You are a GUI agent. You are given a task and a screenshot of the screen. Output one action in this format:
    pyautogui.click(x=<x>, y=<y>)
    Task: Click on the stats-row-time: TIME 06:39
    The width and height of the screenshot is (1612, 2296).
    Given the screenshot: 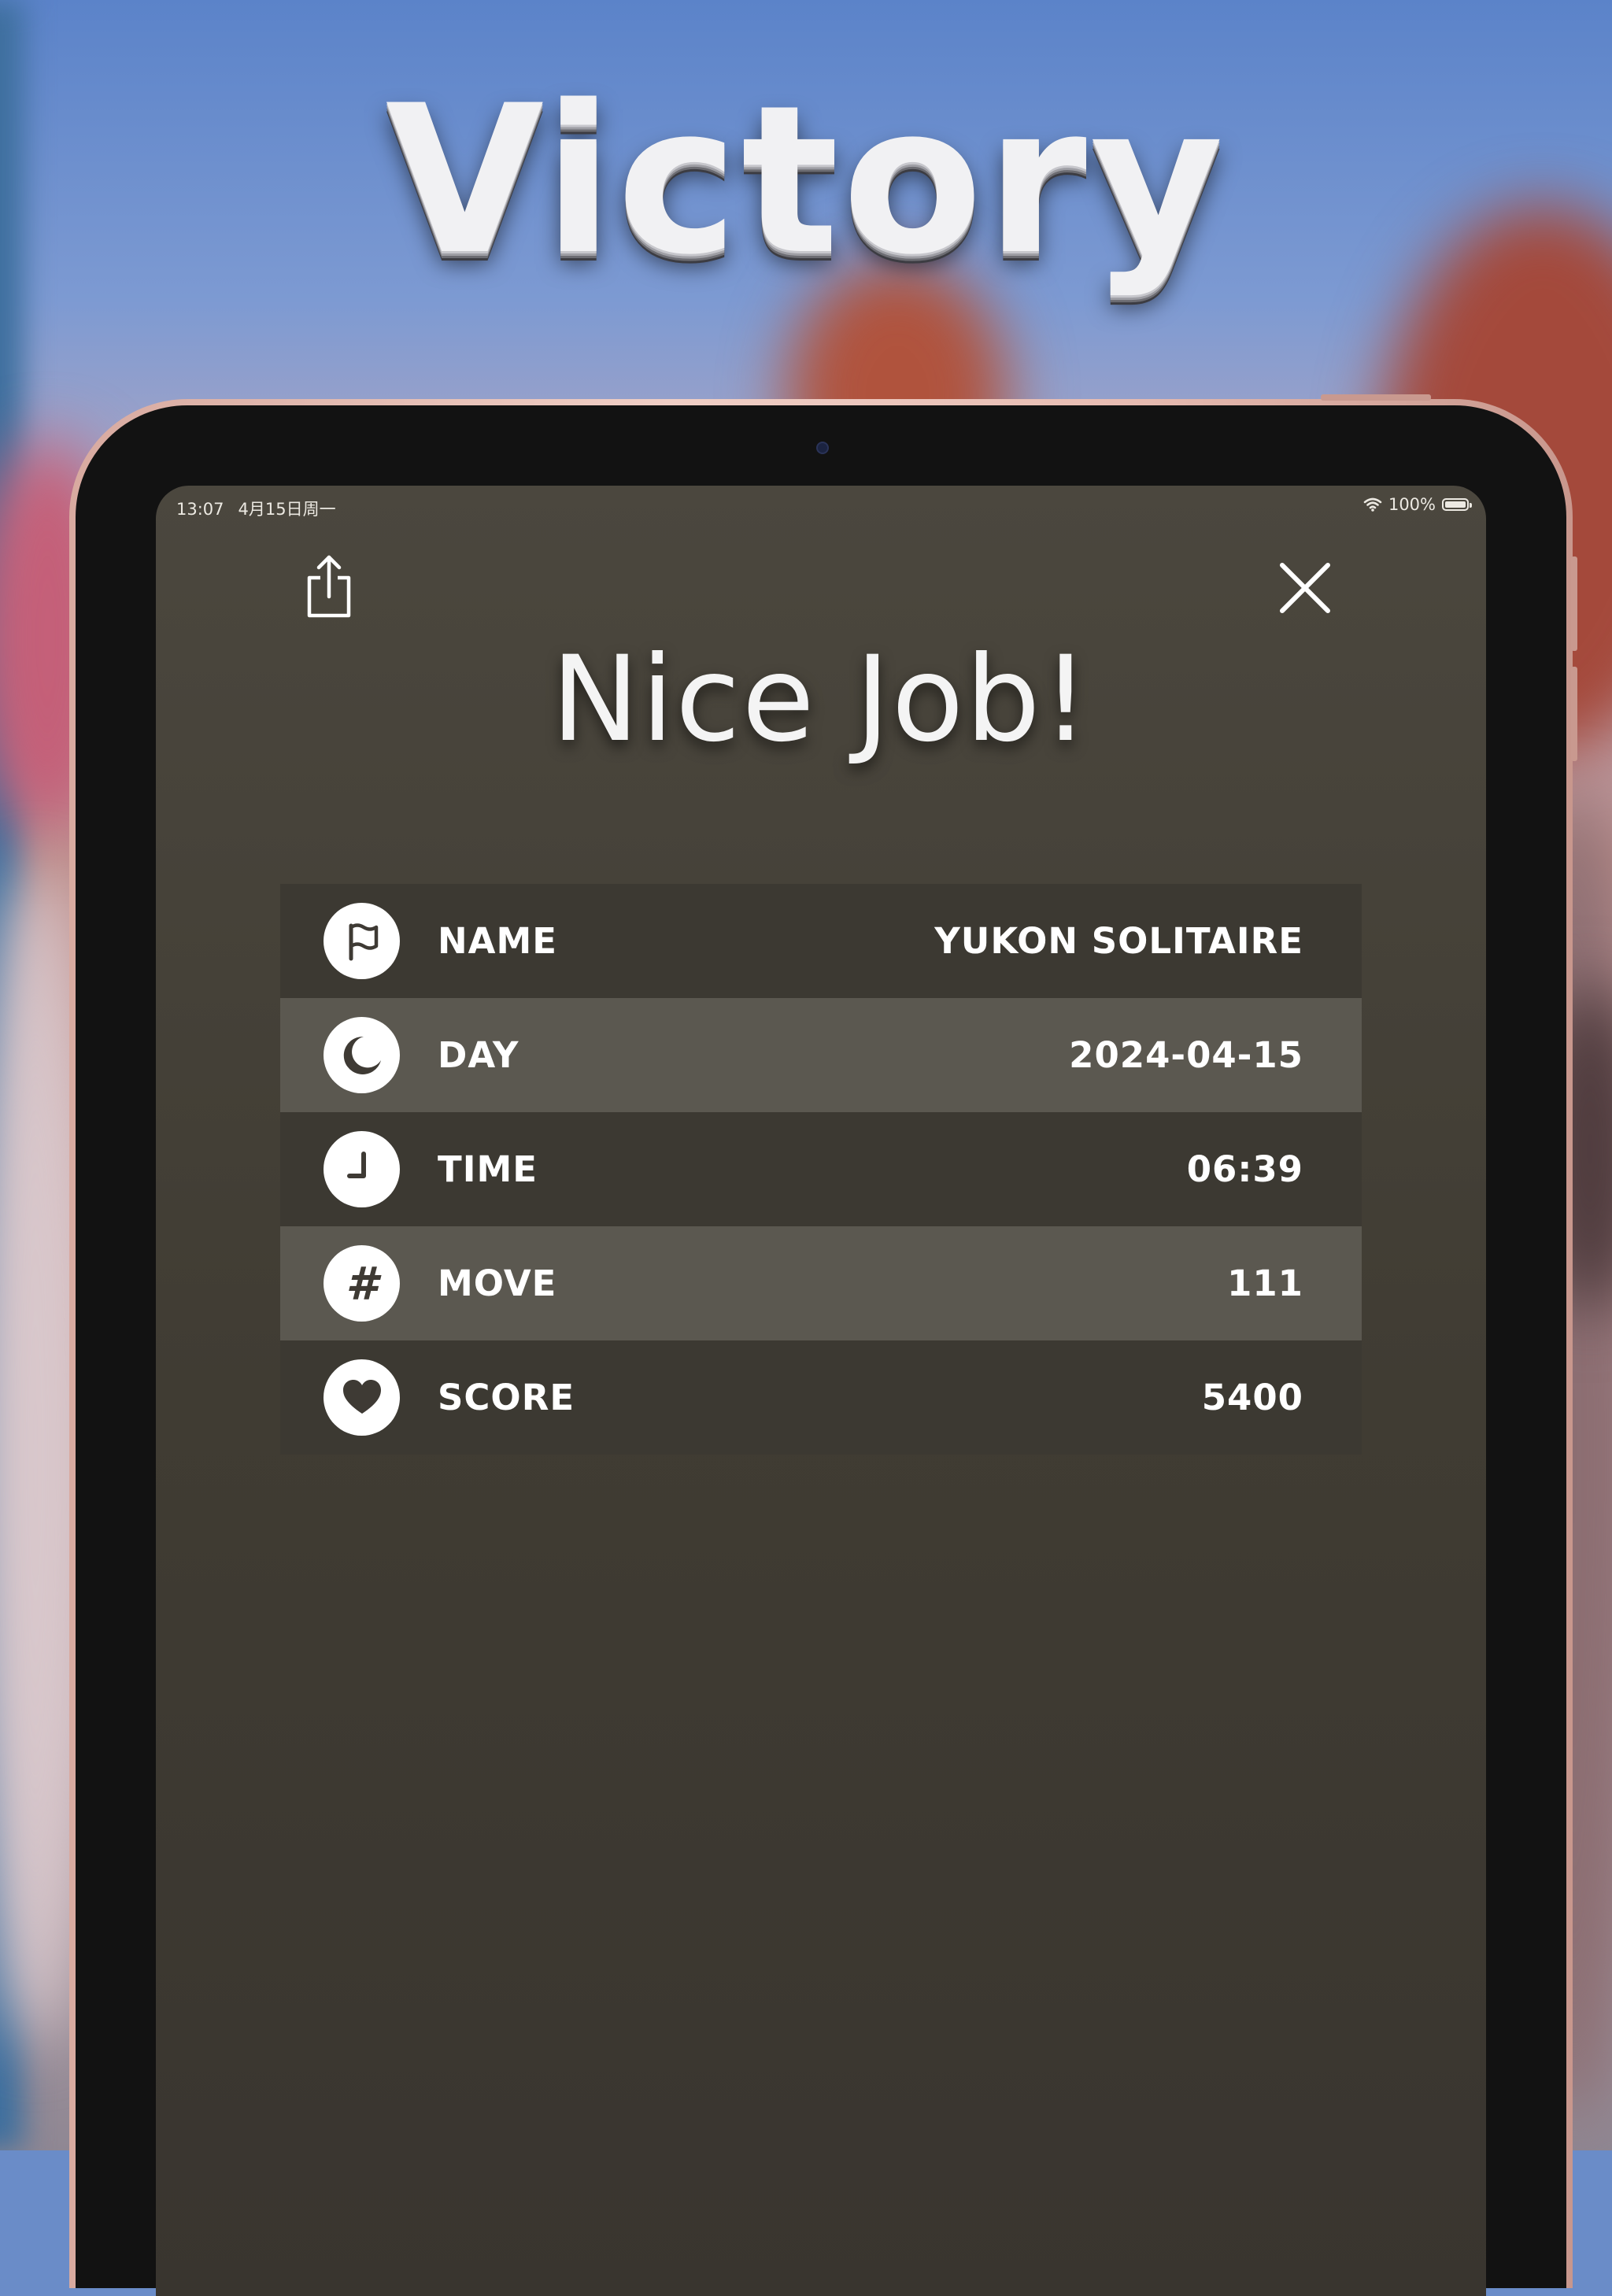 What is the action you would take?
    pyautogui.click(x=821, y=1169)
    